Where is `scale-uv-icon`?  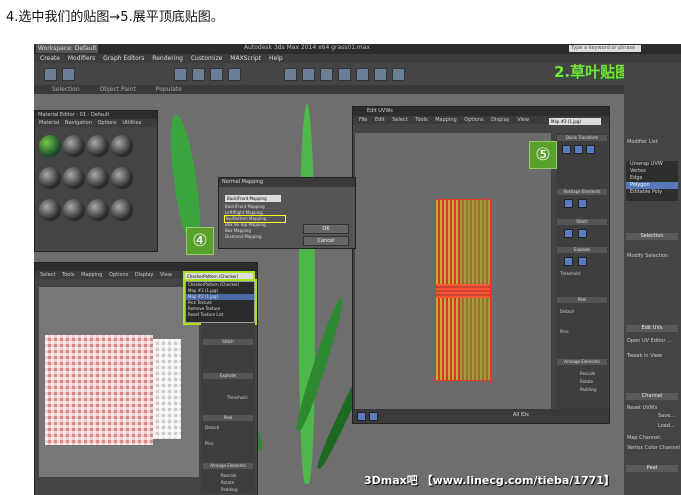 scale-uv-icon is located at coordinates (373, 416).